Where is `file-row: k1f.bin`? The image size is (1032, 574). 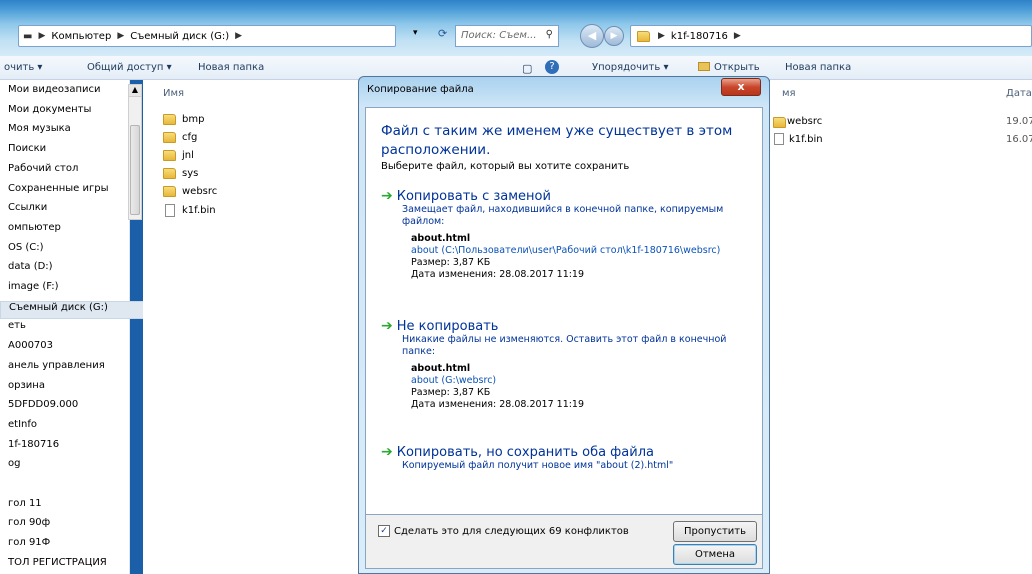 file-row: k1f.bin is located at coordinates (189, 210).